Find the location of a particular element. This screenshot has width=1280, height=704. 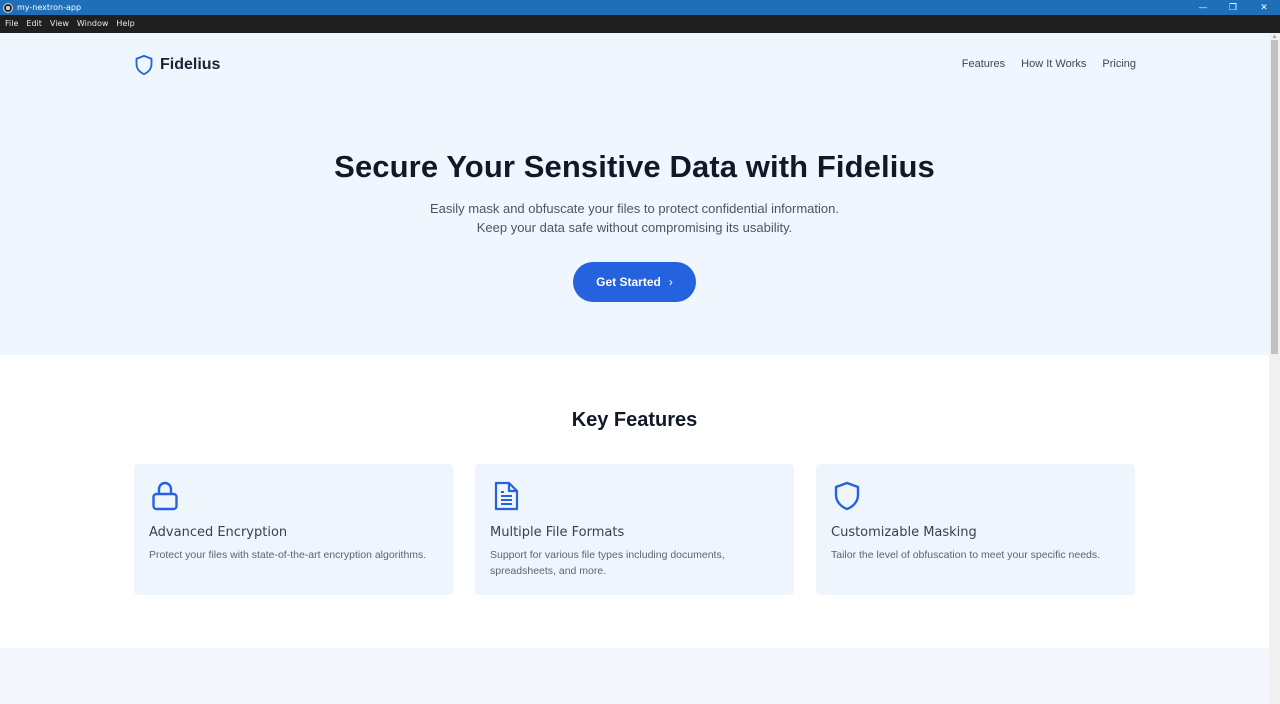

scrollbar-thumb is located at coordinates (1274, 197).